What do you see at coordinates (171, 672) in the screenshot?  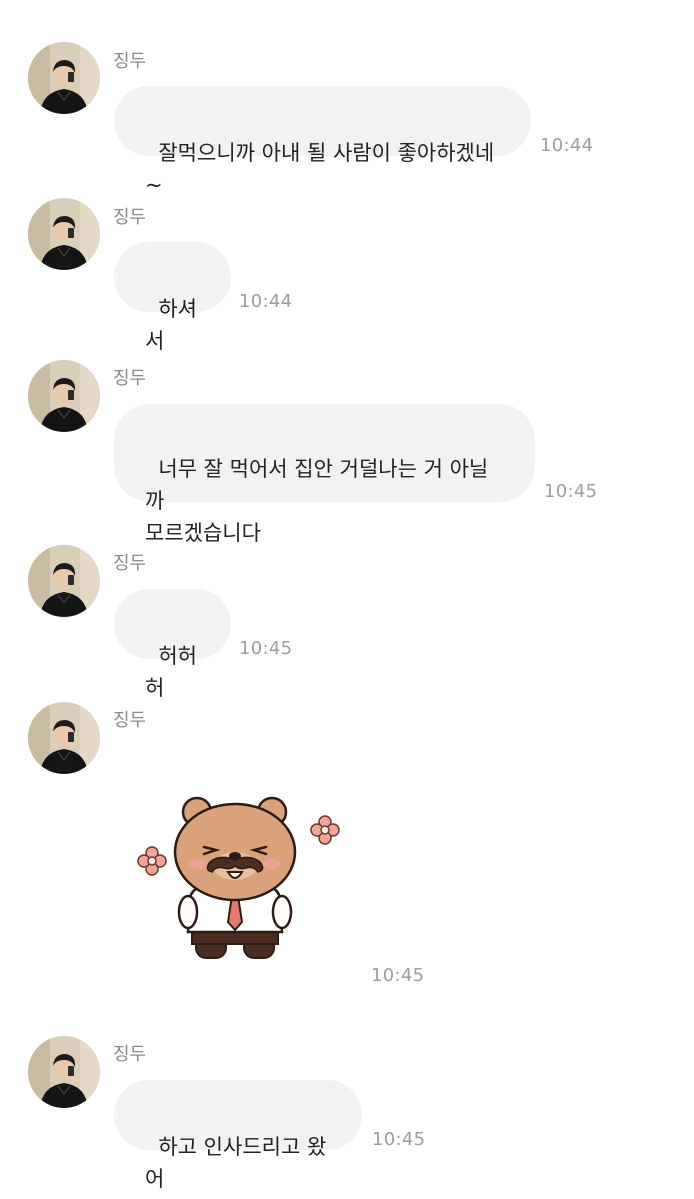 I see `message-text: 허허허` at bounding box center [171, 672].